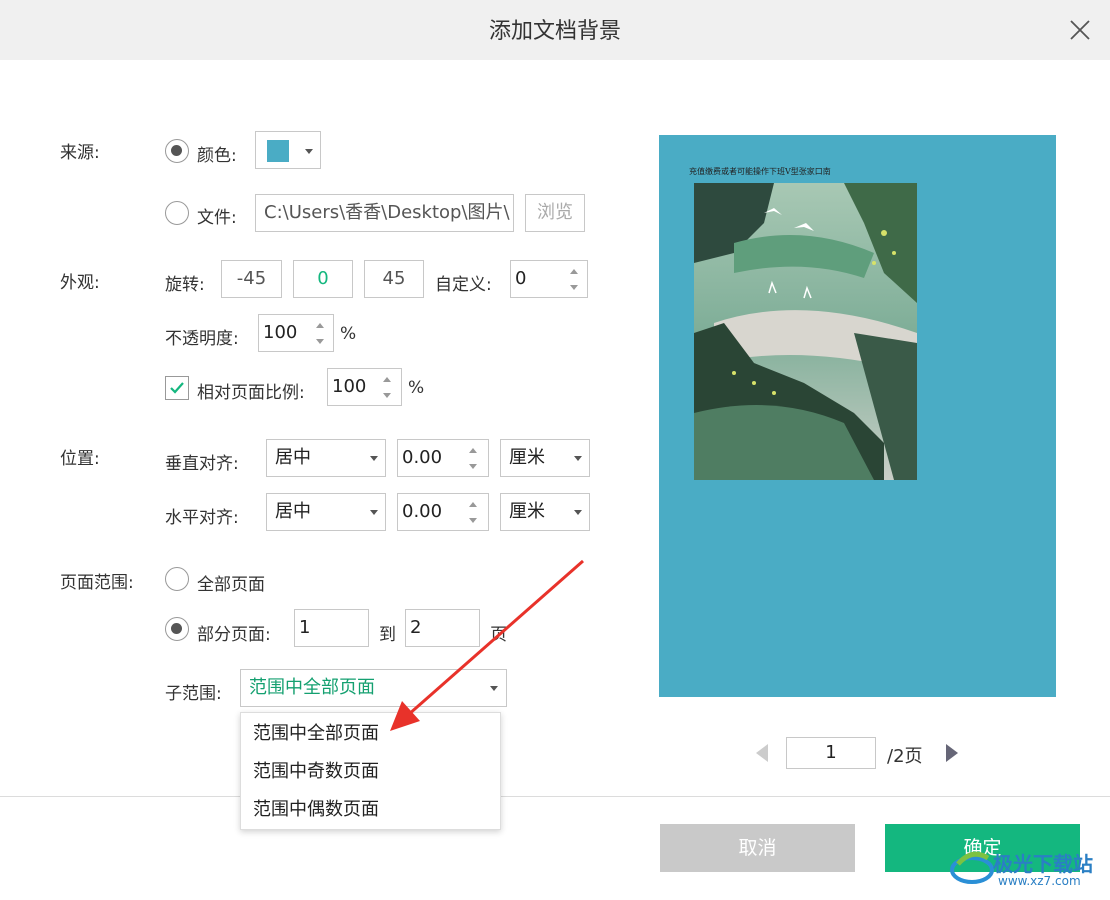  I want to click on prev-page-icon, so click(762, 753).